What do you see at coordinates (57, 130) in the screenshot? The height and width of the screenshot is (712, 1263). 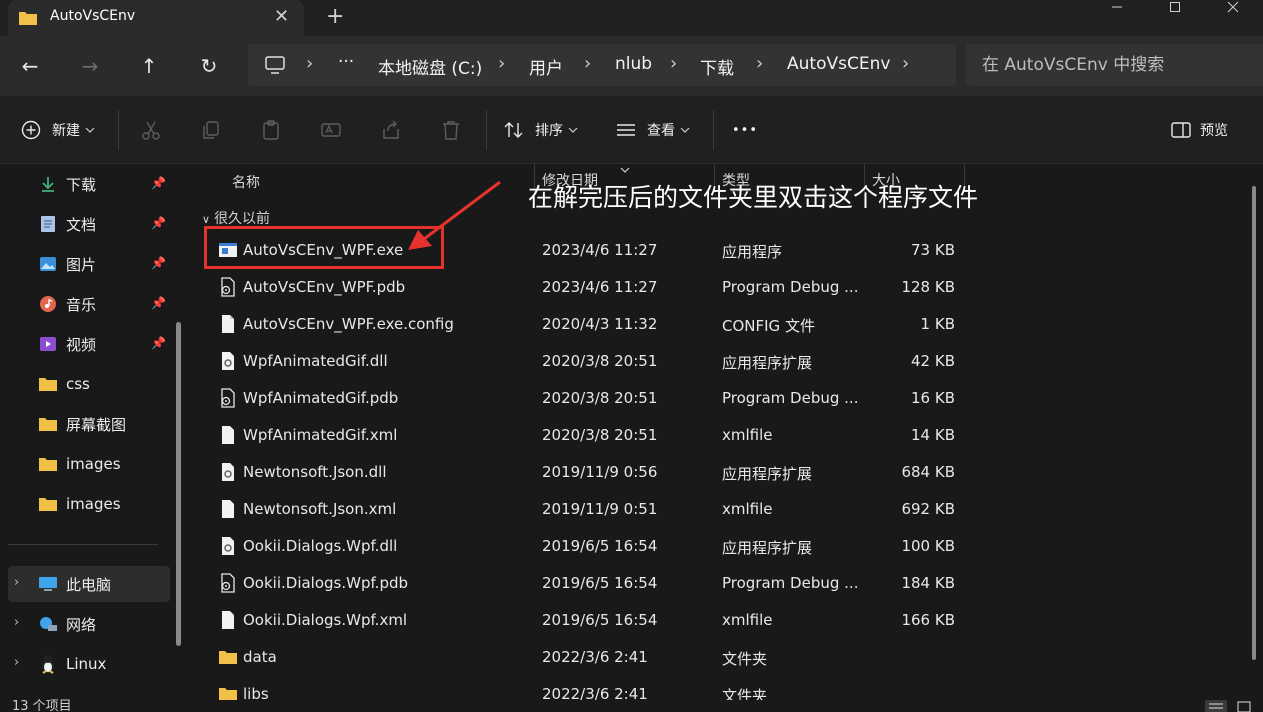 I see `new-button: 新建` at bounding box center [57, 130].